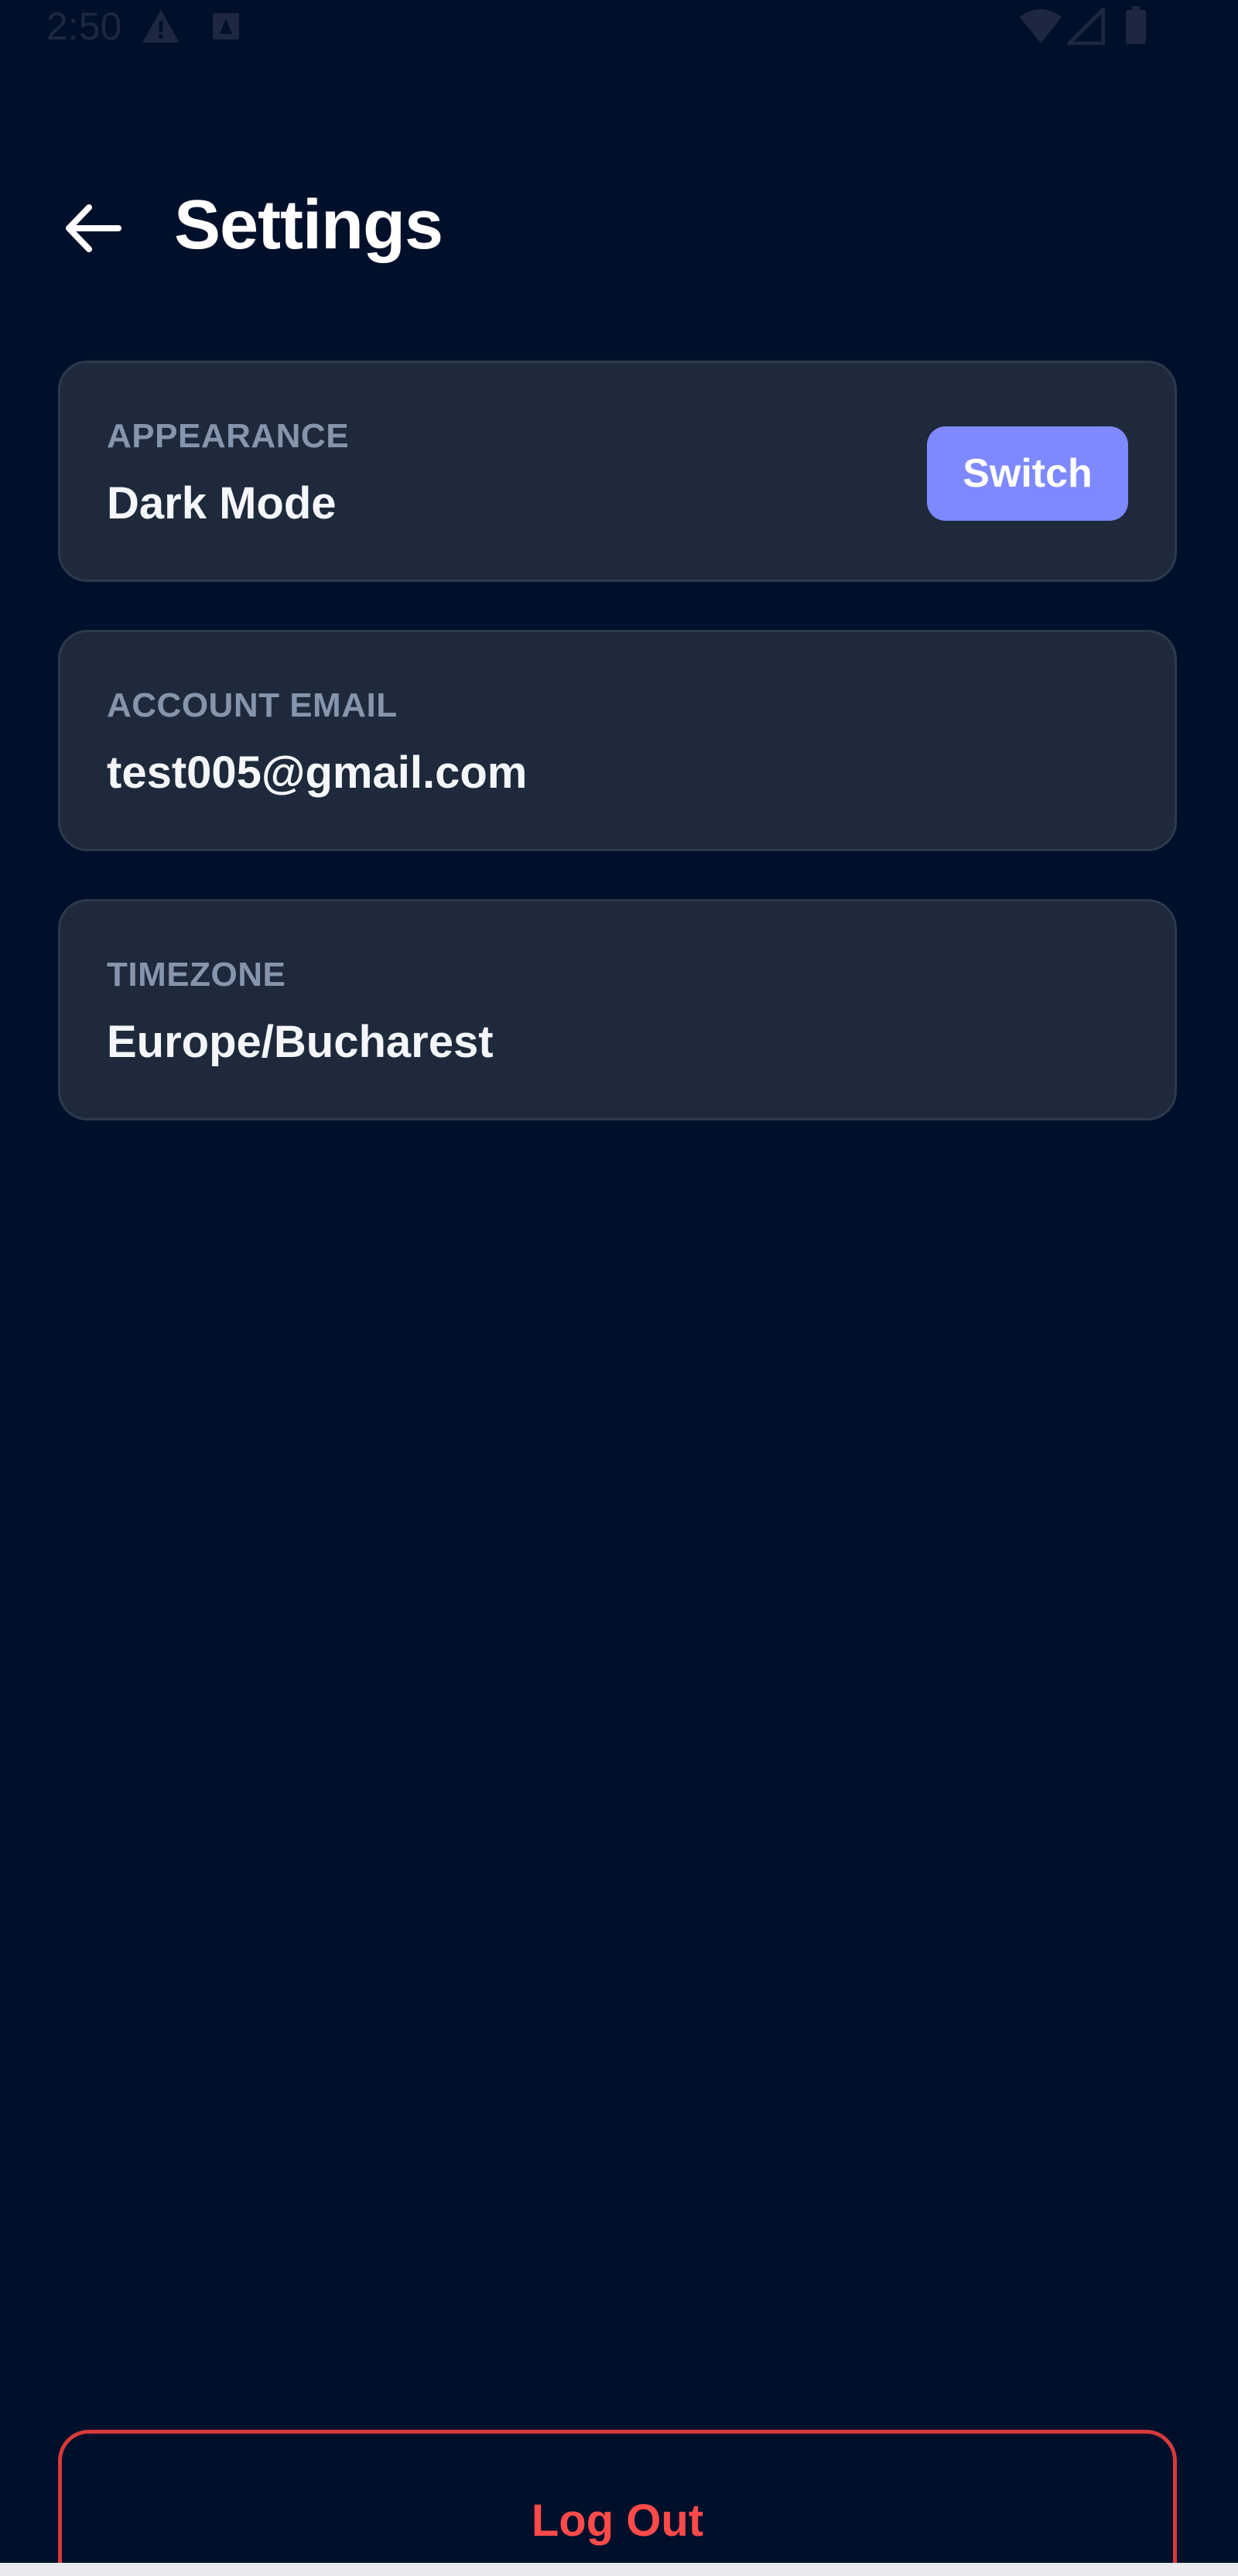 The width and height of the screenshot is (1238, 2576). I want to click on cellular-signal-icon, so click(1086, 27).